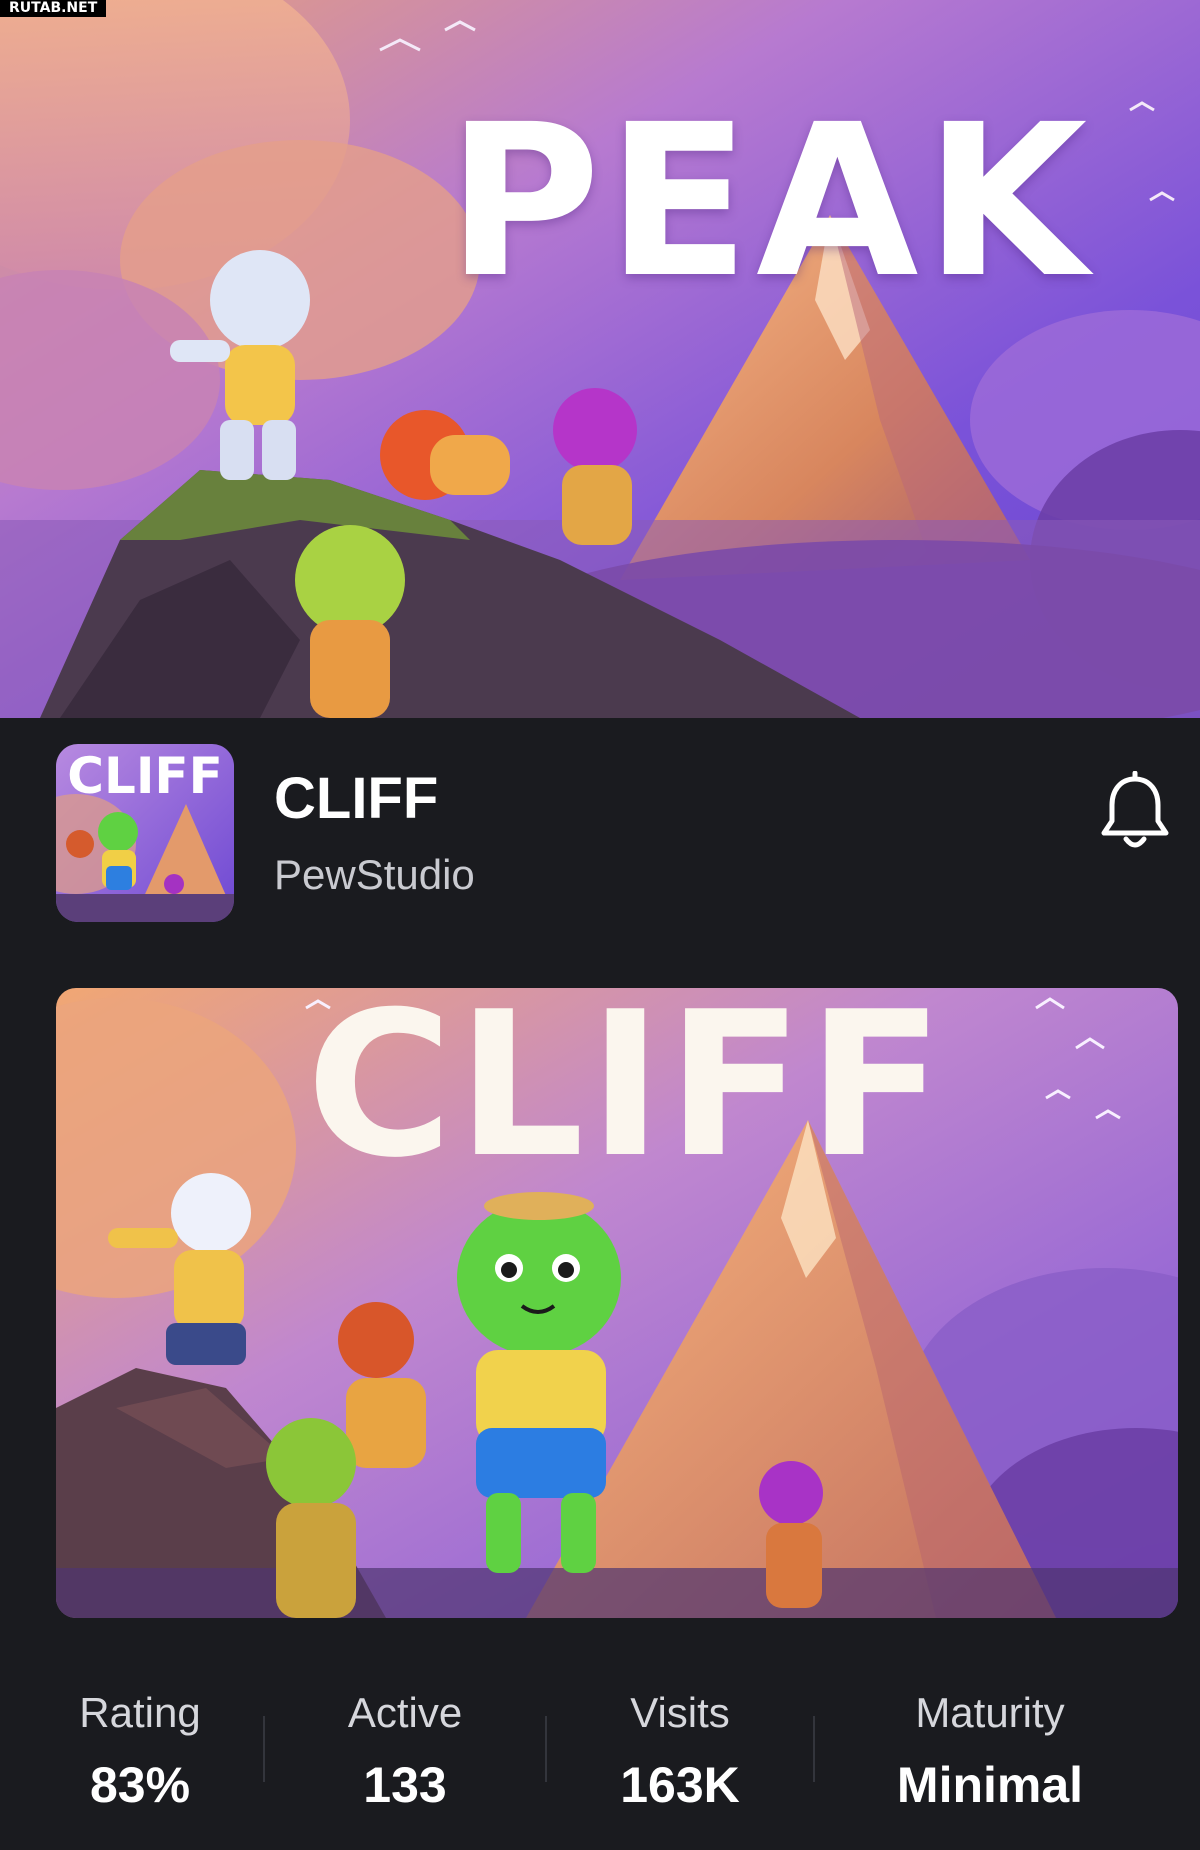 The image size is (1200, 1850). Describe the element at coordinates (374, 875) in the screenshot. I see `developer-name: PewStudio` at that location.